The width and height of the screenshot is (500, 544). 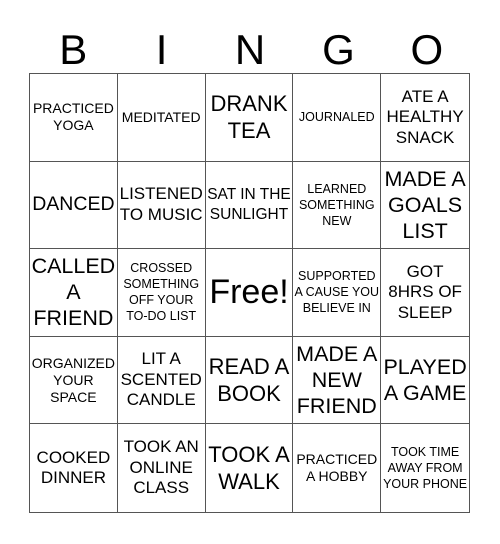 What do you see at coordinates (74, 205) in the screenshot?
I see `bingo-cell: DANCED` at bounding box center [74, 205].